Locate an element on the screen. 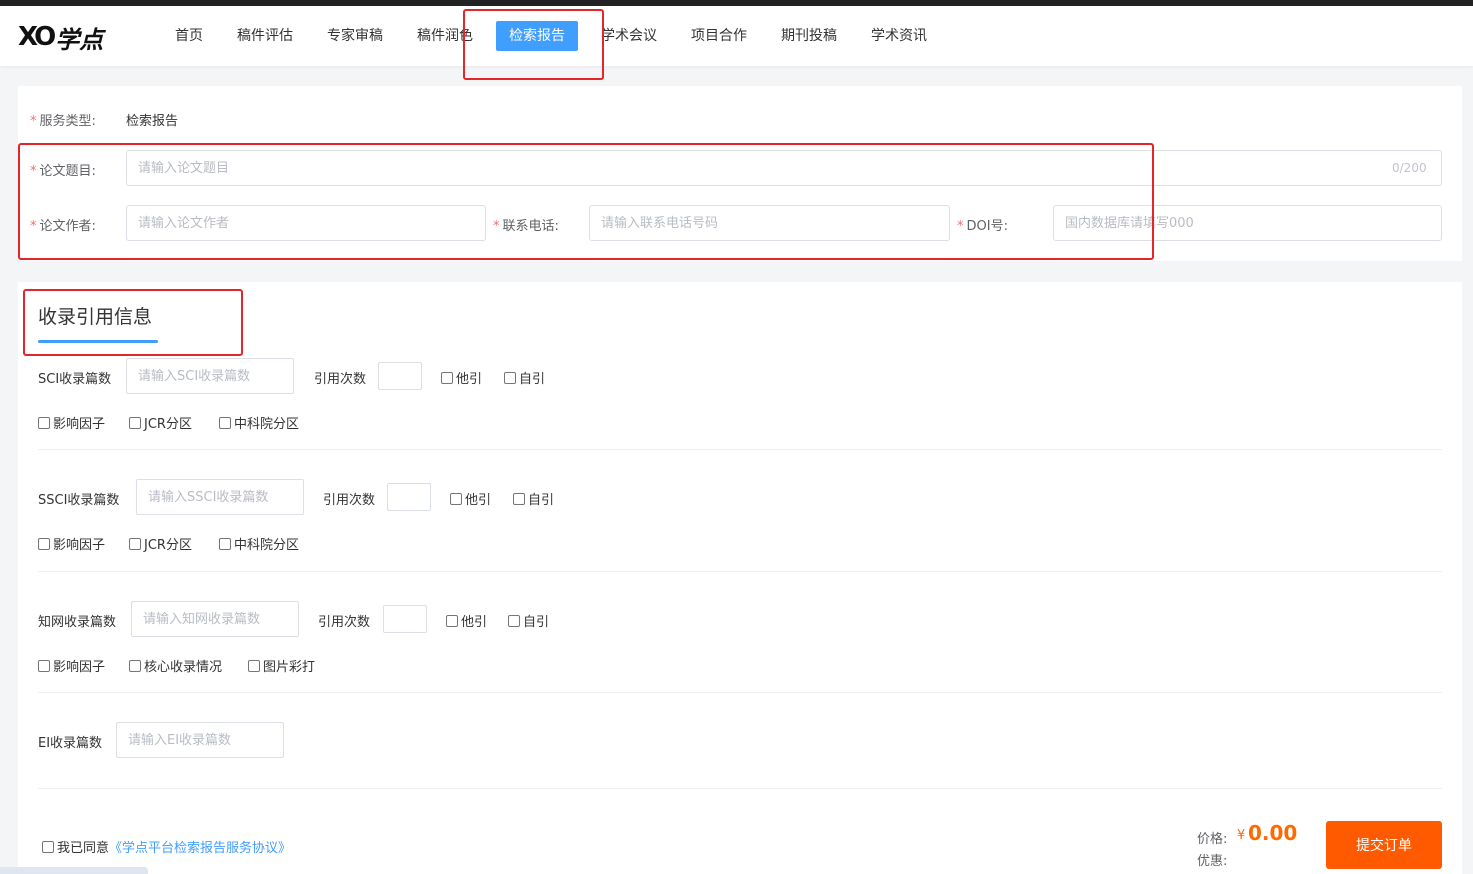 The image size is (1473, 874). sci-other-cite-checkbox: 他引 is located at coordinates (461, 377).